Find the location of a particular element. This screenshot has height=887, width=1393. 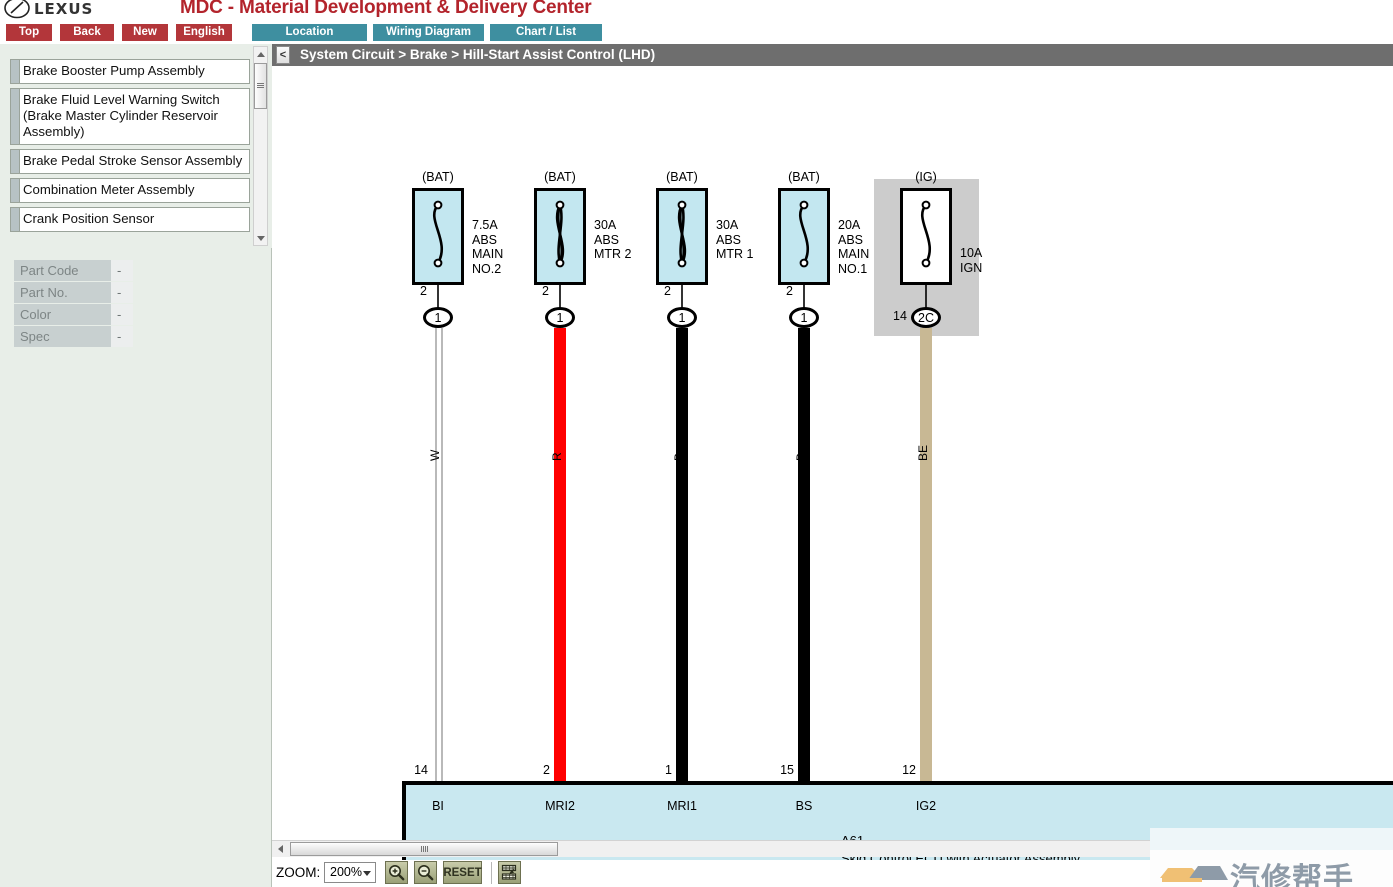

zoom-reset-button: RESET is located at coordinates (462, 872).